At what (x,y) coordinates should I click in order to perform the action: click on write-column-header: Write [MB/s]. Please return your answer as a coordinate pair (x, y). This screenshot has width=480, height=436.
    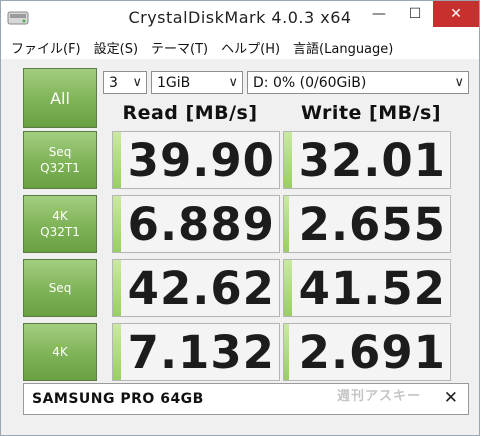
    Looking at the image, I should click on (371, 113).